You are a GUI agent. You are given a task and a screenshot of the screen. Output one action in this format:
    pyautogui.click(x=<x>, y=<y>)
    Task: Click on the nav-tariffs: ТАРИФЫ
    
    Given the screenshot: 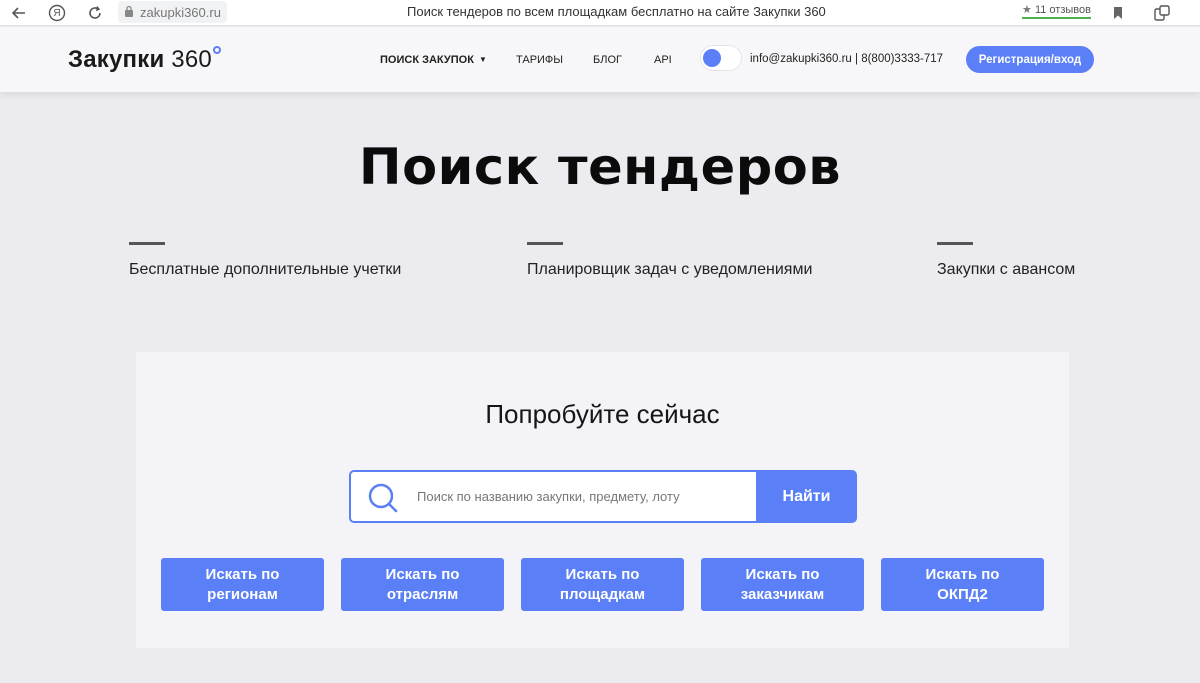 What is the action you would take?
    pyautogui.click(x=539, y=60)
    